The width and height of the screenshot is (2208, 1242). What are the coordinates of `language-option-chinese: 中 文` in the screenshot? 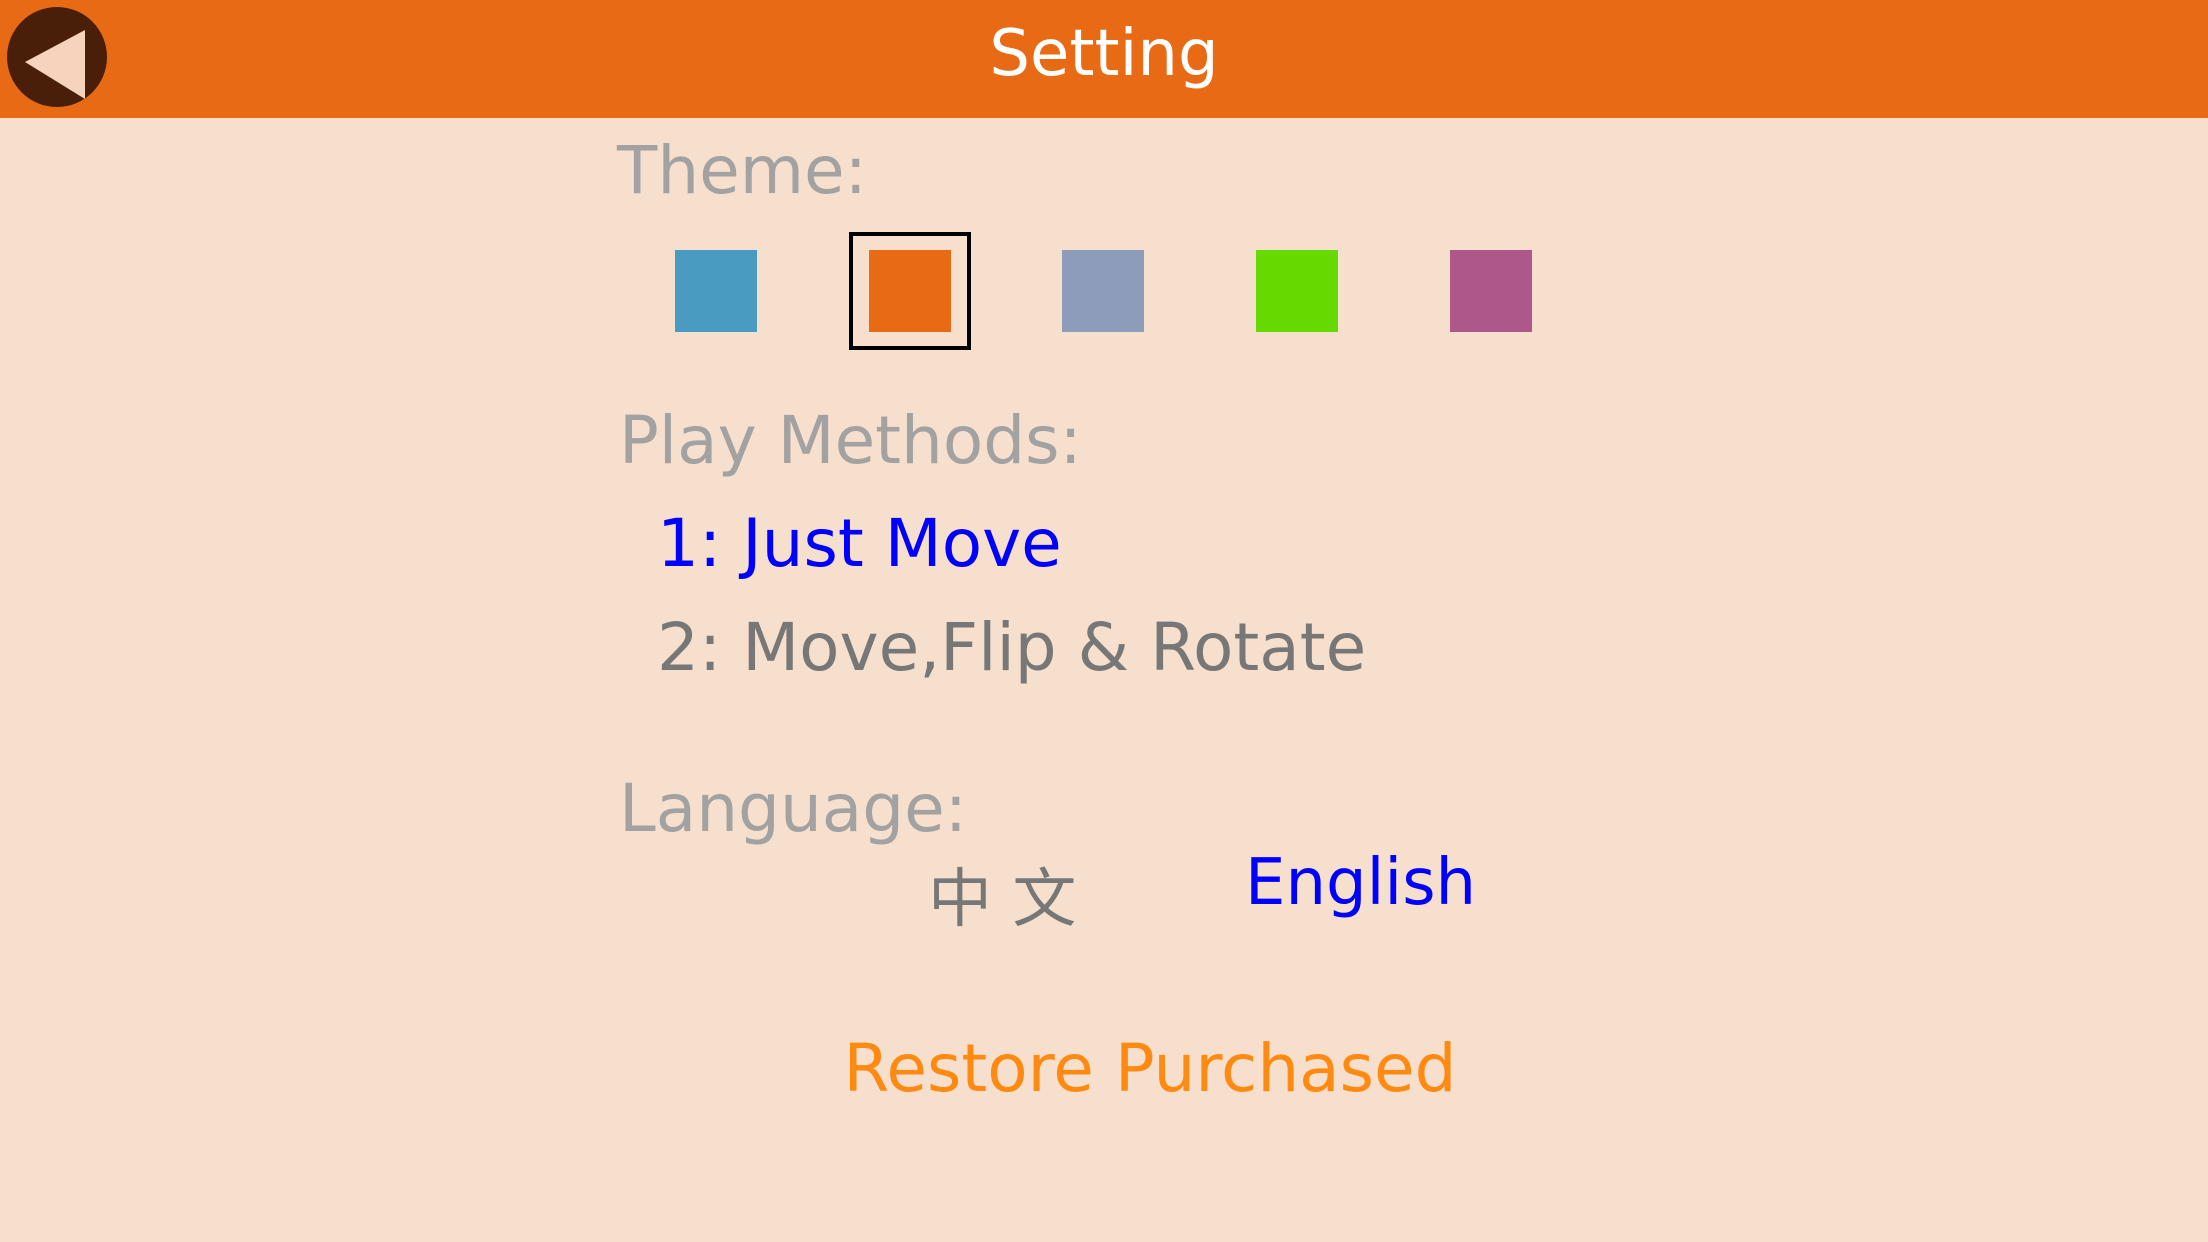 It's located at (1002, 894).